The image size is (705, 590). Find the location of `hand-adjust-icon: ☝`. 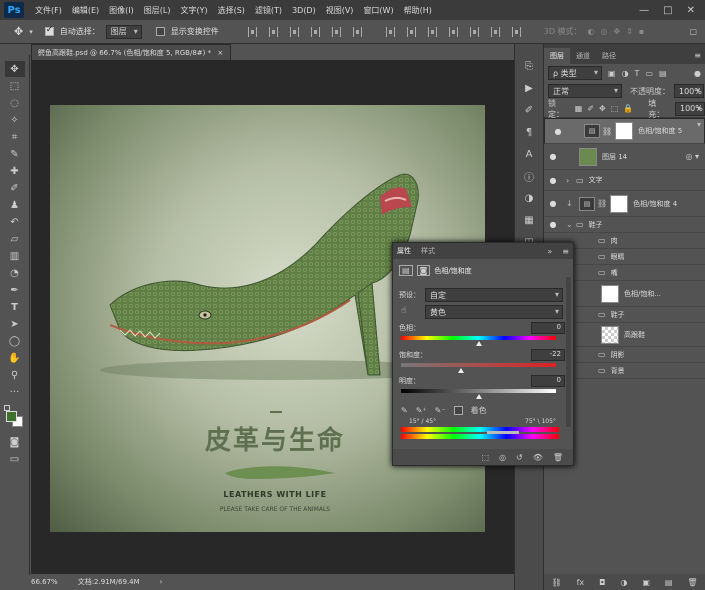

hand-adjust-icon: ☝ is located at coordinates (403, 311).